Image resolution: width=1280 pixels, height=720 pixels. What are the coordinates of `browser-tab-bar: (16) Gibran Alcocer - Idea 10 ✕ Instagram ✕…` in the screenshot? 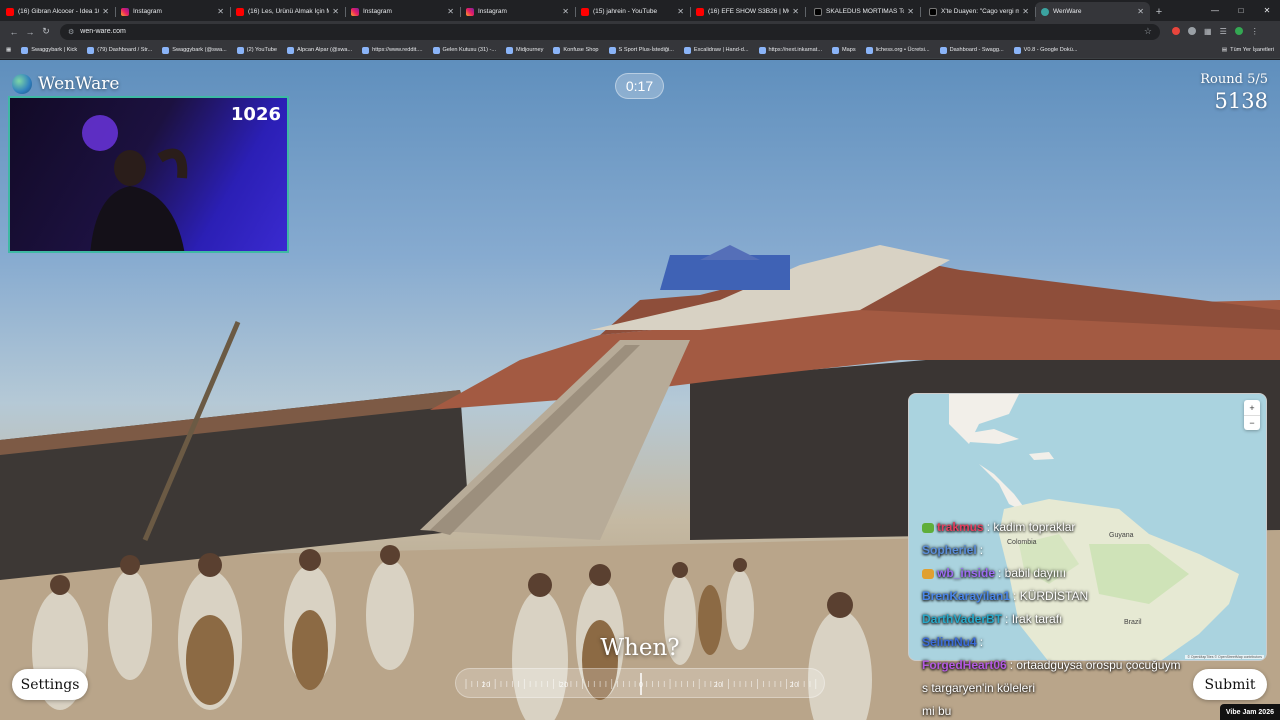 It's located at (640, 10).